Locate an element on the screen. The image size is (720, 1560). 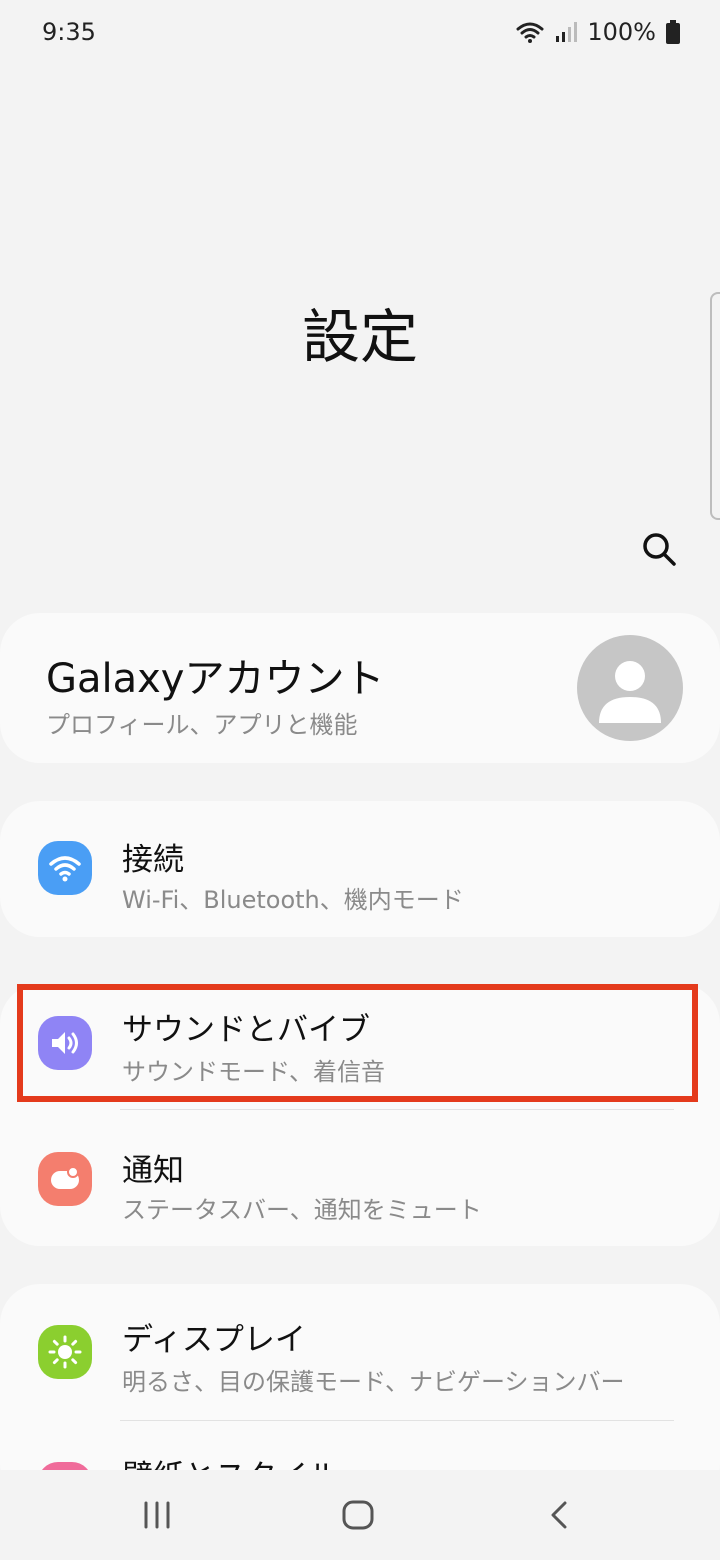
recents-button is located at coordinates (157, 1515).